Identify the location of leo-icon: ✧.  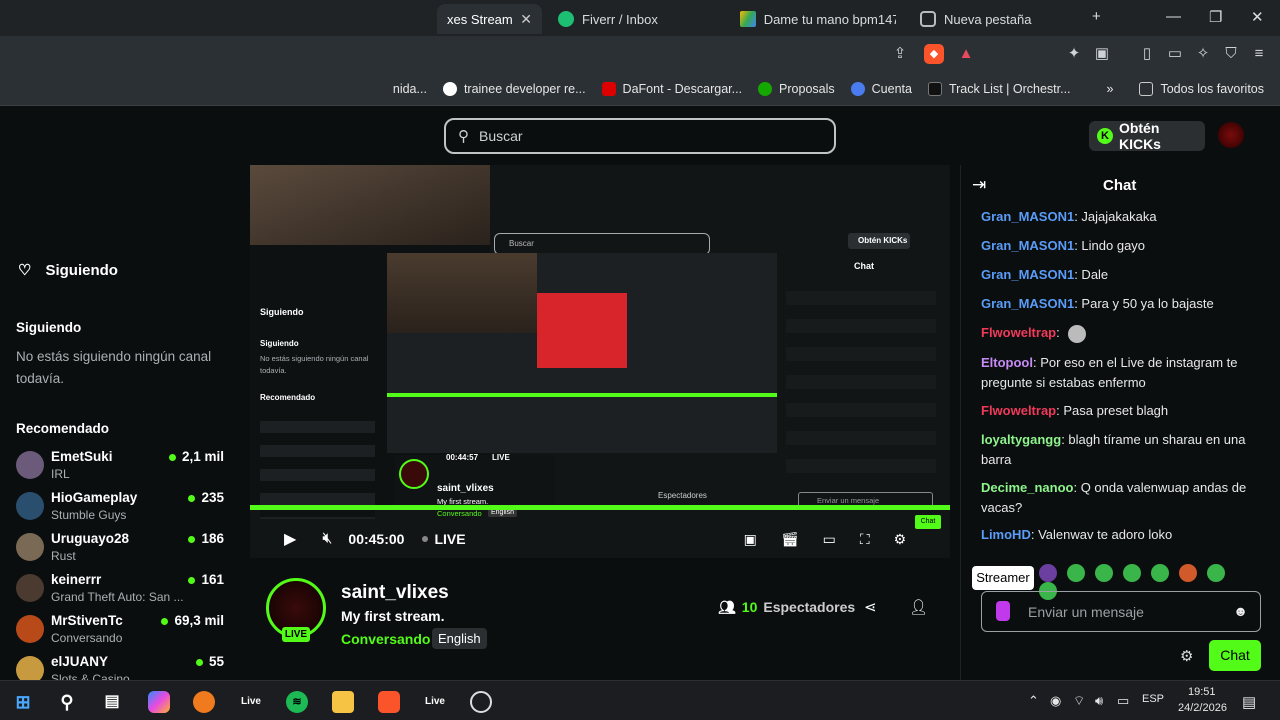
(1203, 54).